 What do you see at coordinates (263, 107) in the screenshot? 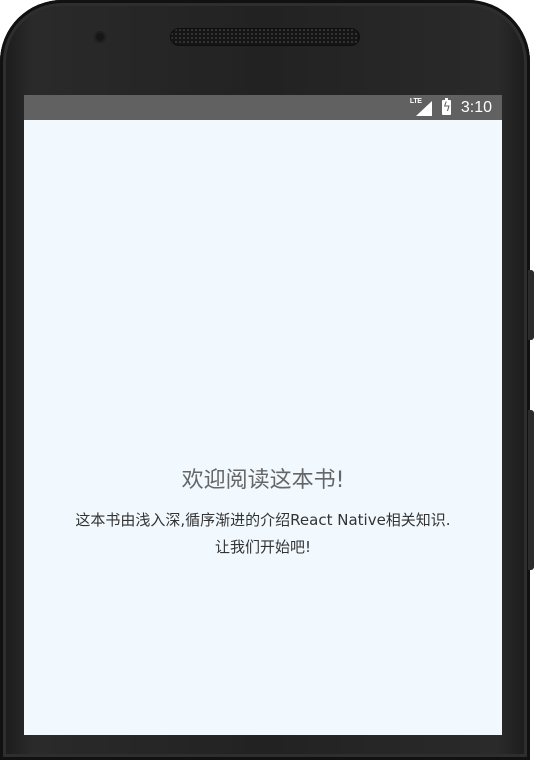
I see `status-bar: LTE ϟ 3:10` at bounding box center [263, 107].